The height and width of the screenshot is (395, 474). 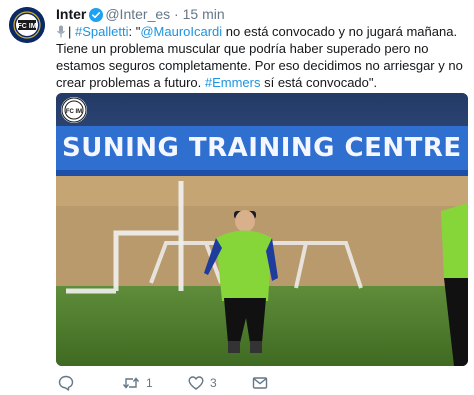 What do you see at coordinates (149, 383) in the screenshot?
I see `retweet-count: 1` at bounding box center [149, 383].